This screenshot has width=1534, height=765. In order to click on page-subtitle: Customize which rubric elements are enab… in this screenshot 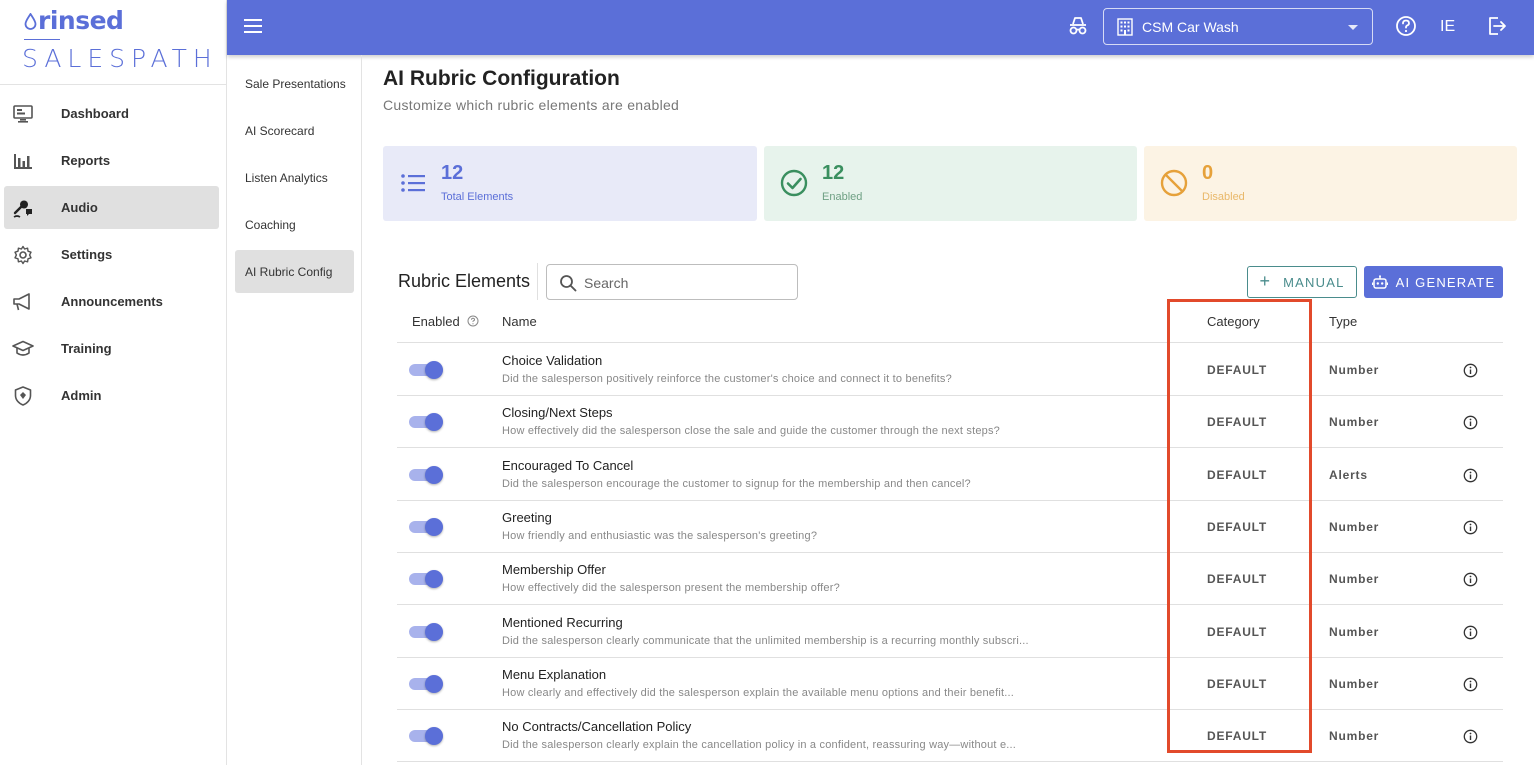, I will do `click(531, 105)`.